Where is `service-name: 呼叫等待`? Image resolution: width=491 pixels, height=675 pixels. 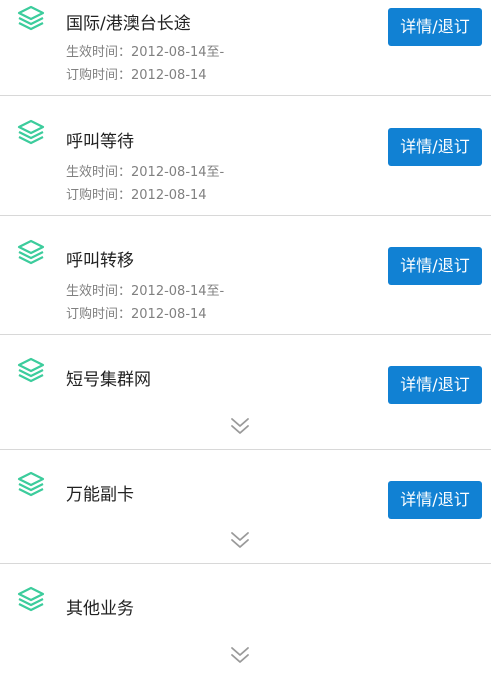 service-name: 呼叫等待 is located at coordinates (100, 142).